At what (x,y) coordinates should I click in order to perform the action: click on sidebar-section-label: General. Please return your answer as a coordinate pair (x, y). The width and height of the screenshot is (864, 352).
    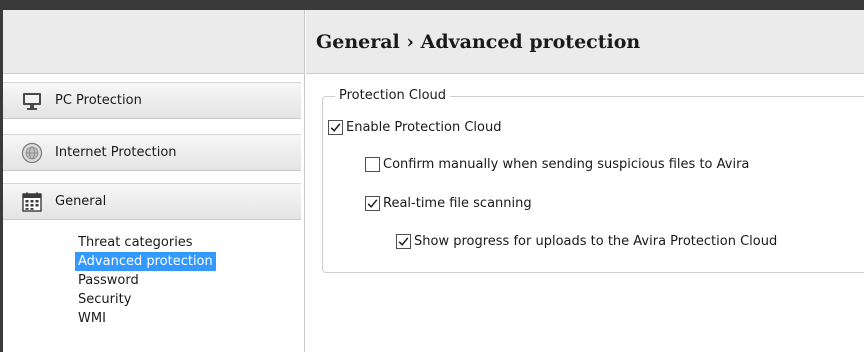
    Looking at the image, I should click on (81, 201).